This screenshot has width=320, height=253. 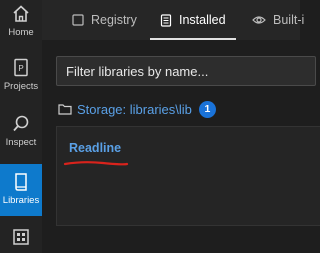 I want to click on tab-installed: Installed, so click(x=193, y=20).